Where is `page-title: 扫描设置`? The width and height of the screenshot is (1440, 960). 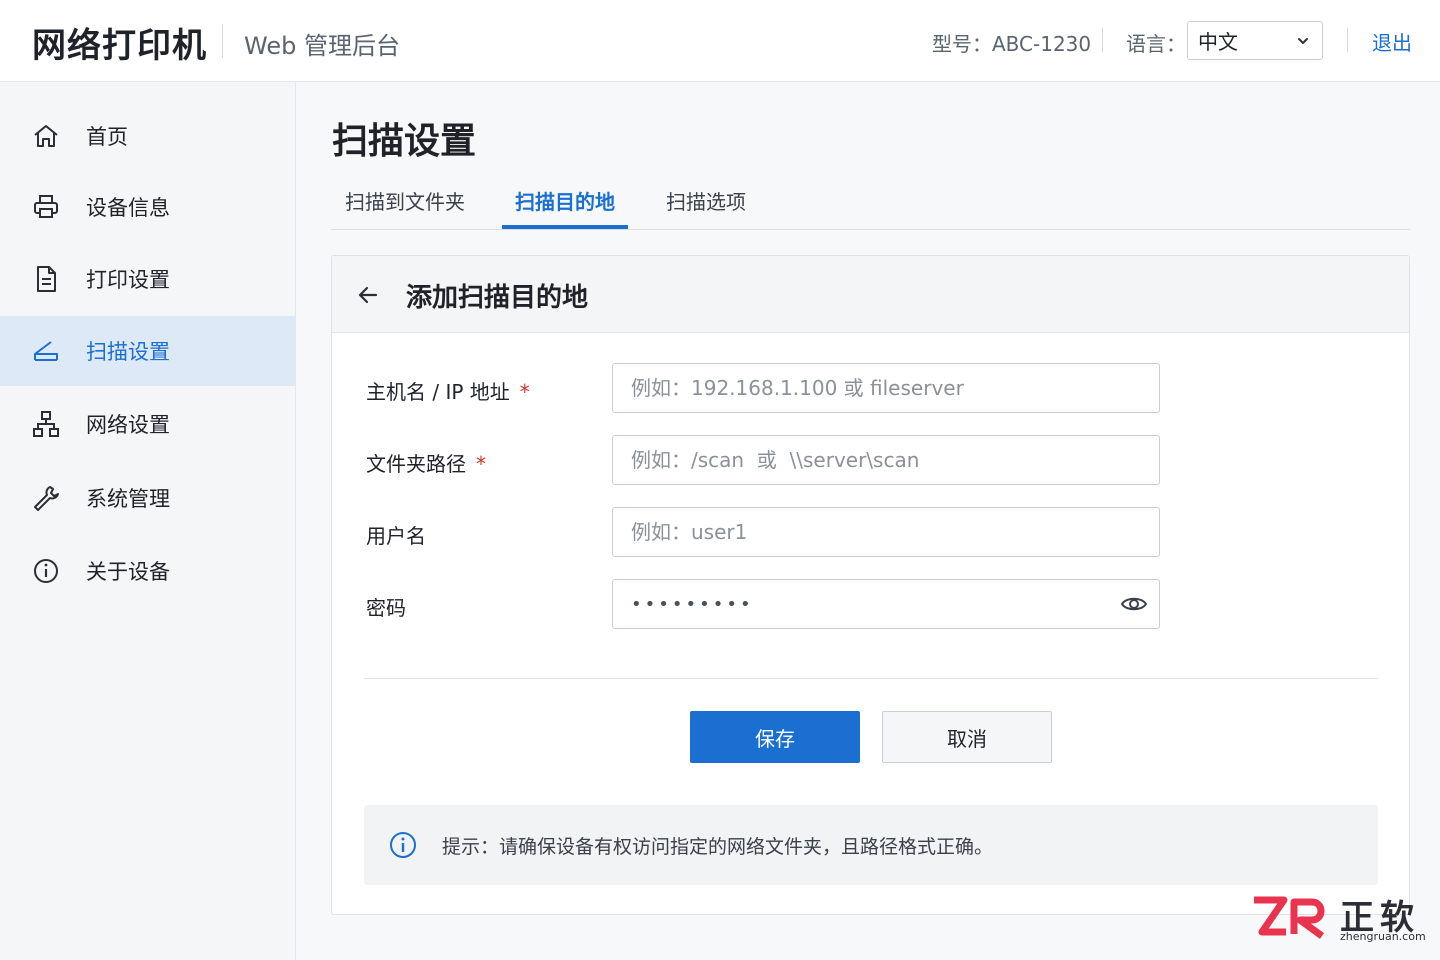 page-title: 扫描设置 is located at coordinates (404, 141).